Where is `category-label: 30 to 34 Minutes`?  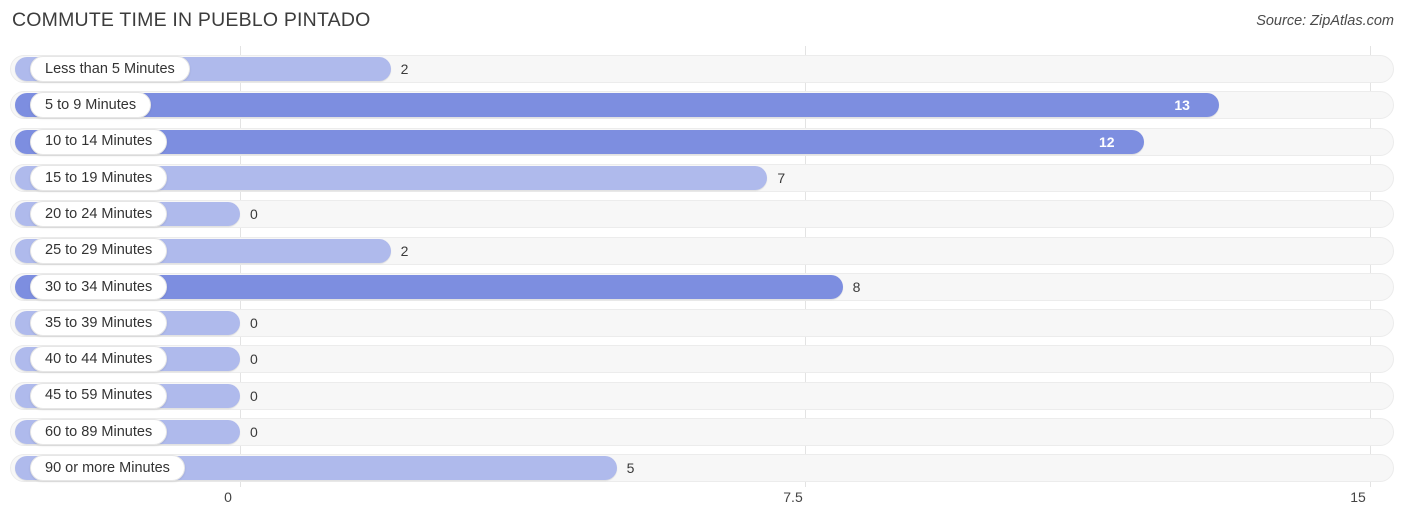
category-label: 30 to 34 Minutes is located at coordinates (99, 286).